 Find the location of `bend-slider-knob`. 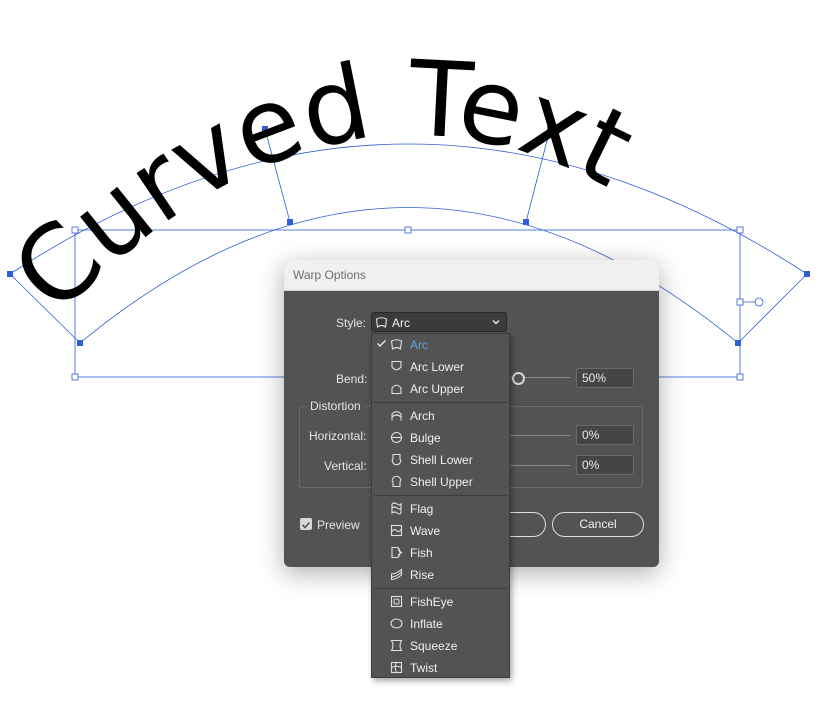

bend-slider-knob is located at coordinates (518, 378).